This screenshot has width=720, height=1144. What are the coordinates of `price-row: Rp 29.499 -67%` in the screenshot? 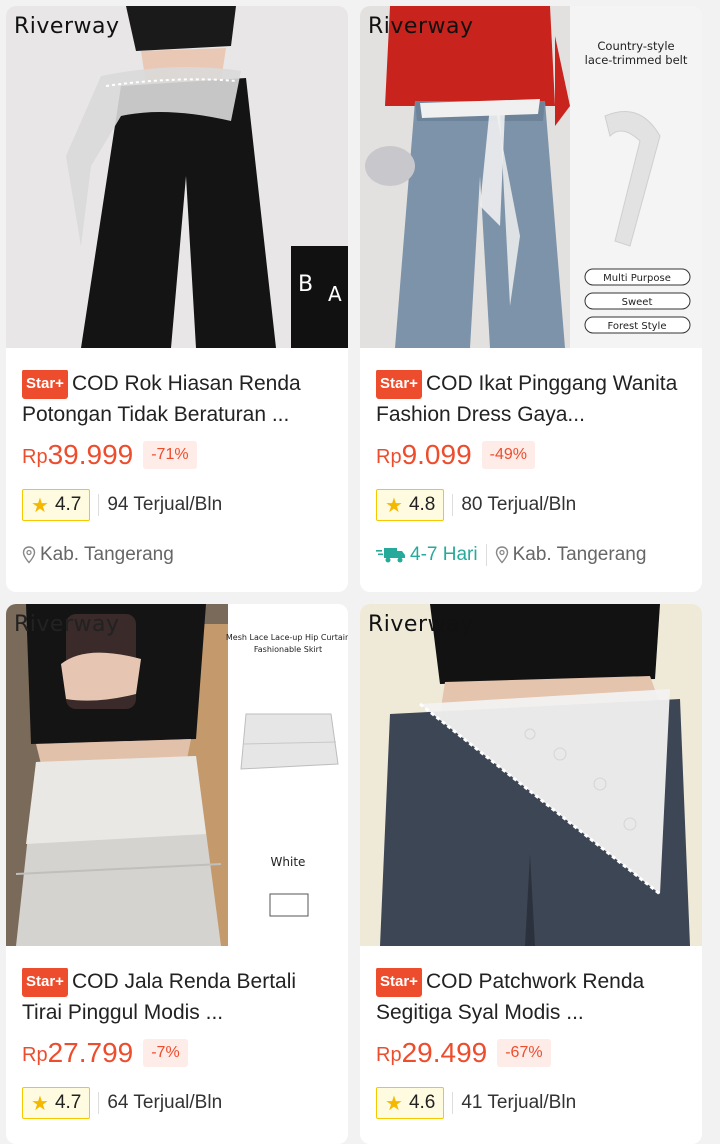 It's located at (463, 1053).